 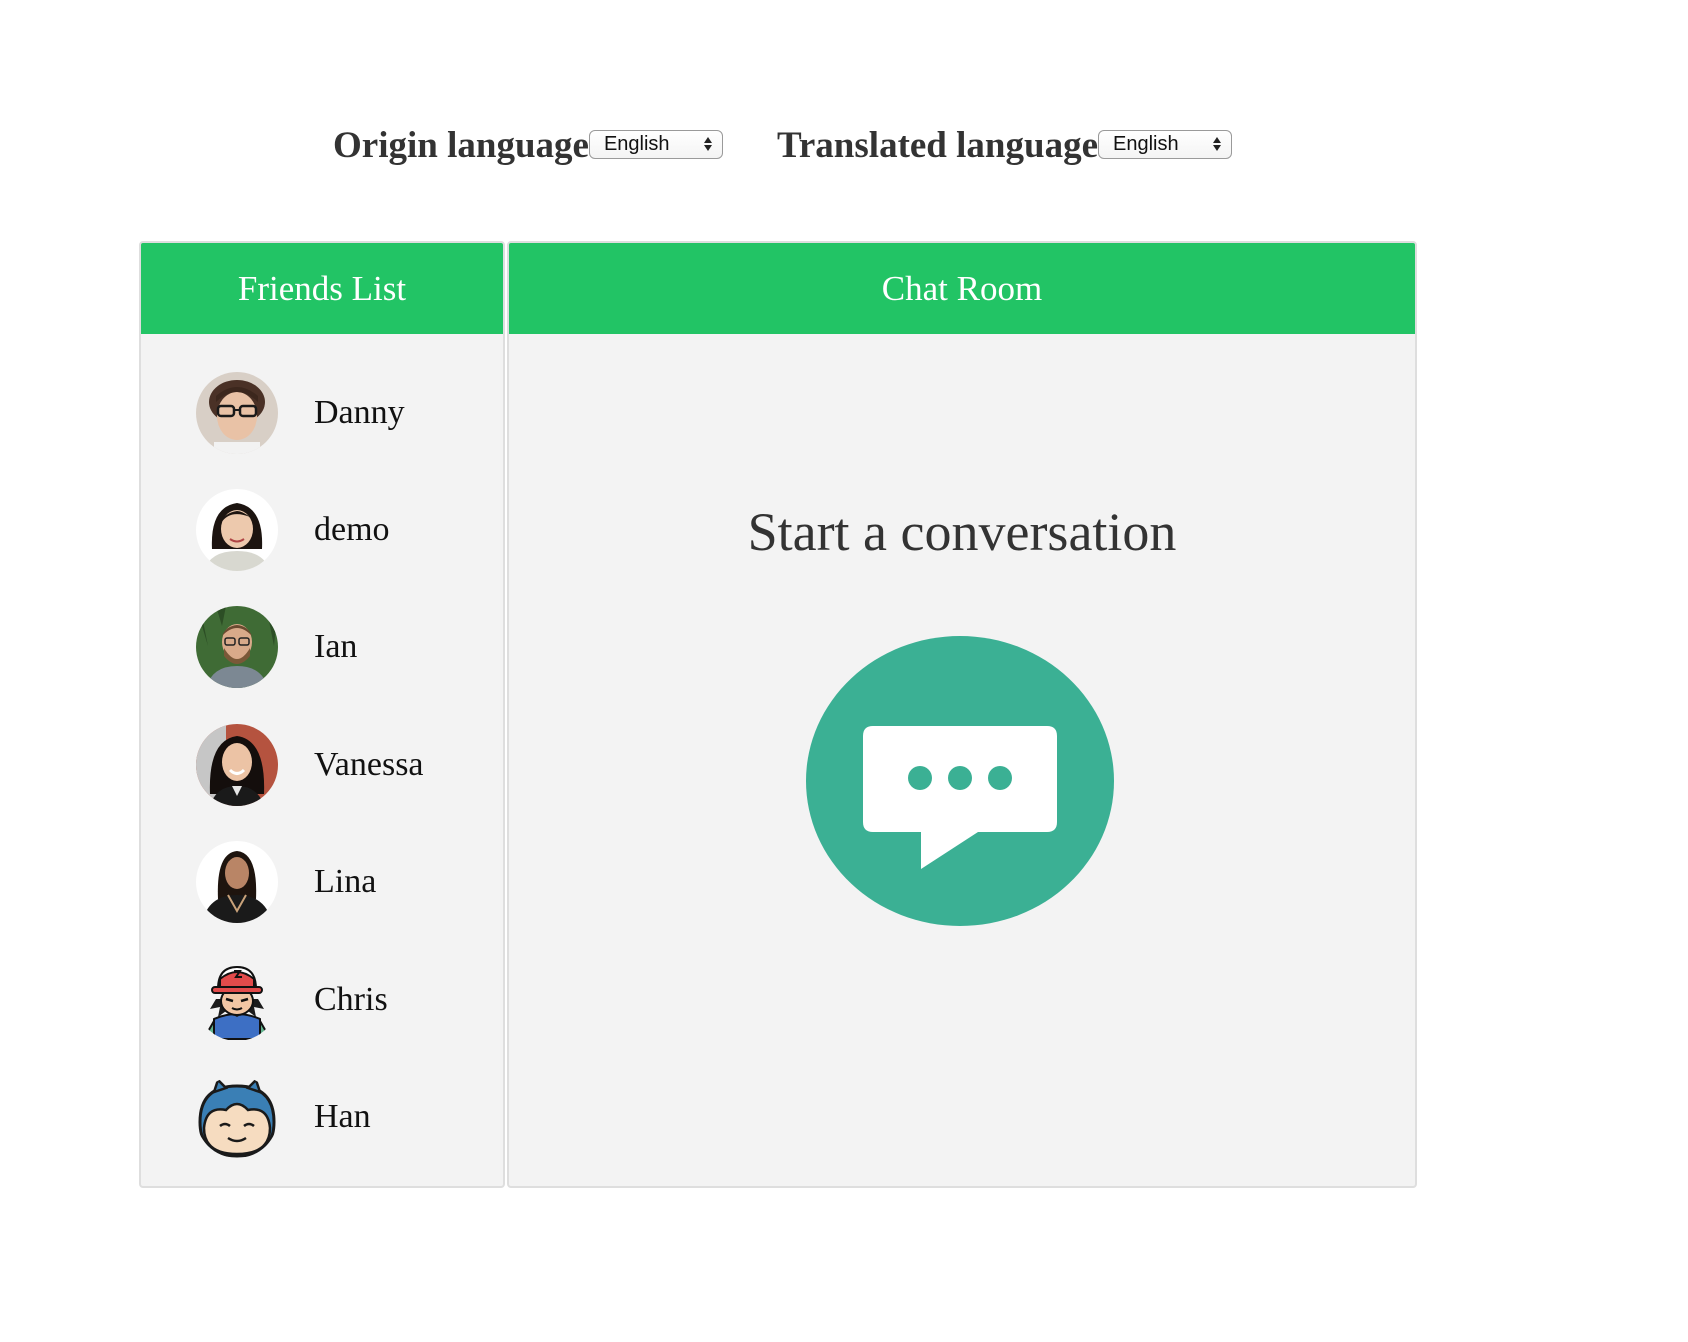 What do you see at coordinates (351, 999) in the screenshot?
I see `friend-name: Chris` at bounding box center [351, 999].